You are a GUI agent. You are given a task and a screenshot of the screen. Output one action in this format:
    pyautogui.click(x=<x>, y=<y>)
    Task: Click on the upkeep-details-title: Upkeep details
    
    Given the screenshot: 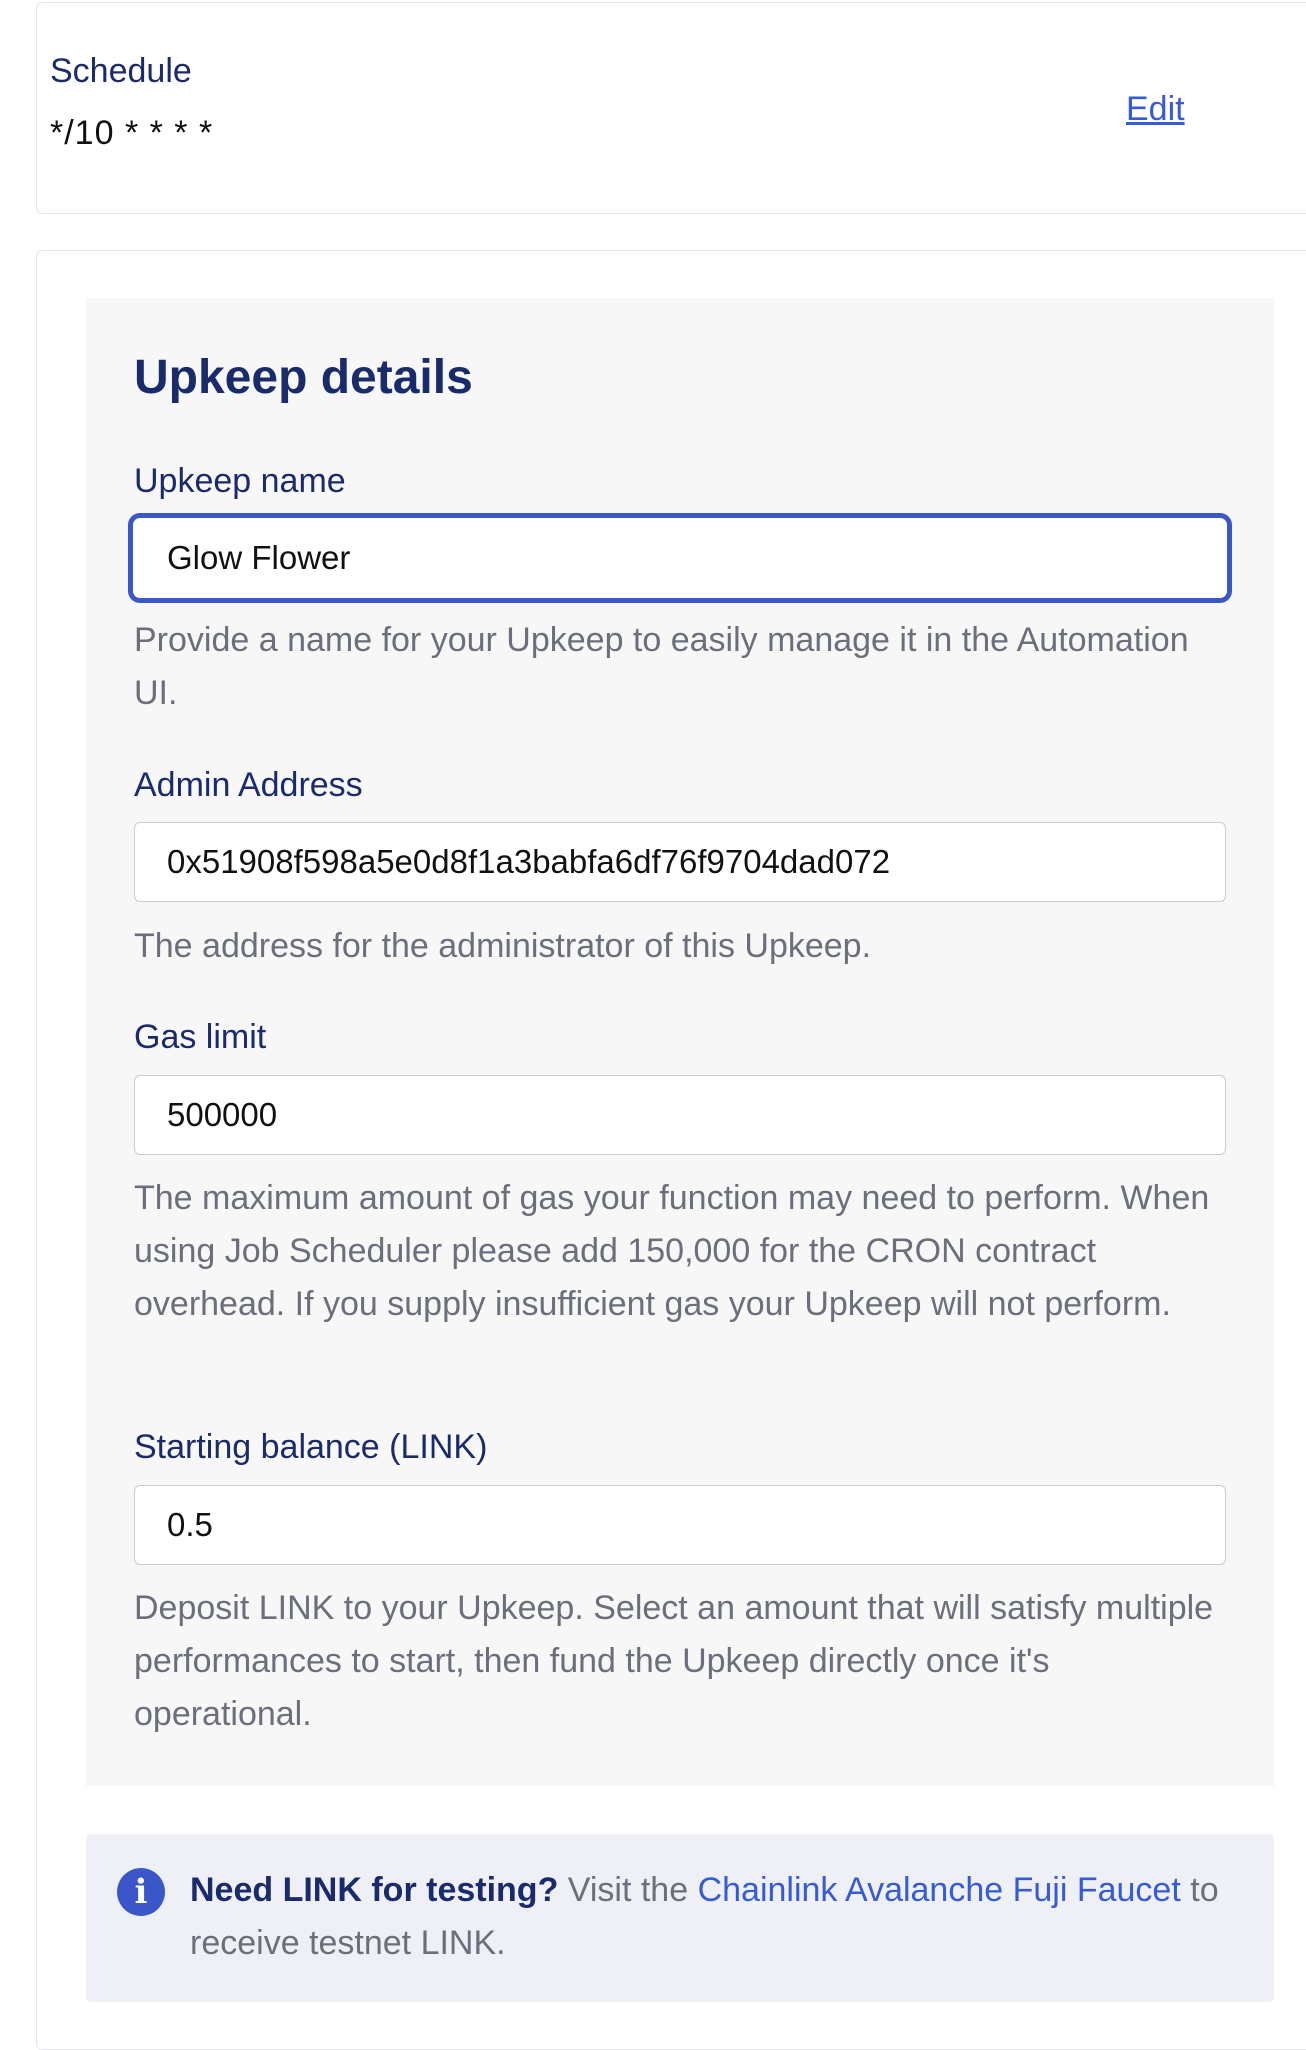 What is the action you would take?
    pyautogui.click(x=303, y=377)
    